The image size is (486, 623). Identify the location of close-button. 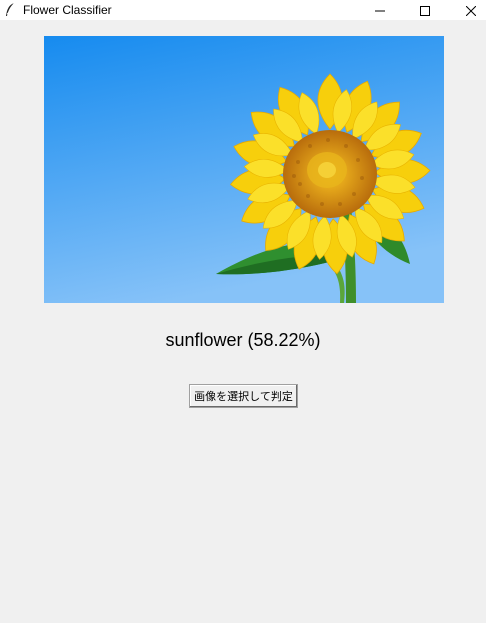
(467, 10).